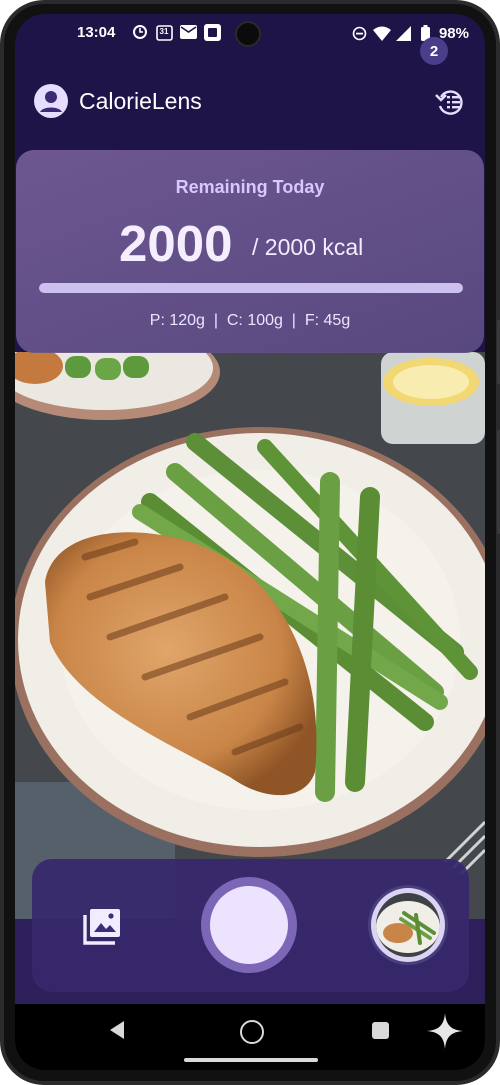  What do you see at coordinates (453, 33) in the screenshot?
I see `battery-level: 98%` at bounding box center [453, 33].